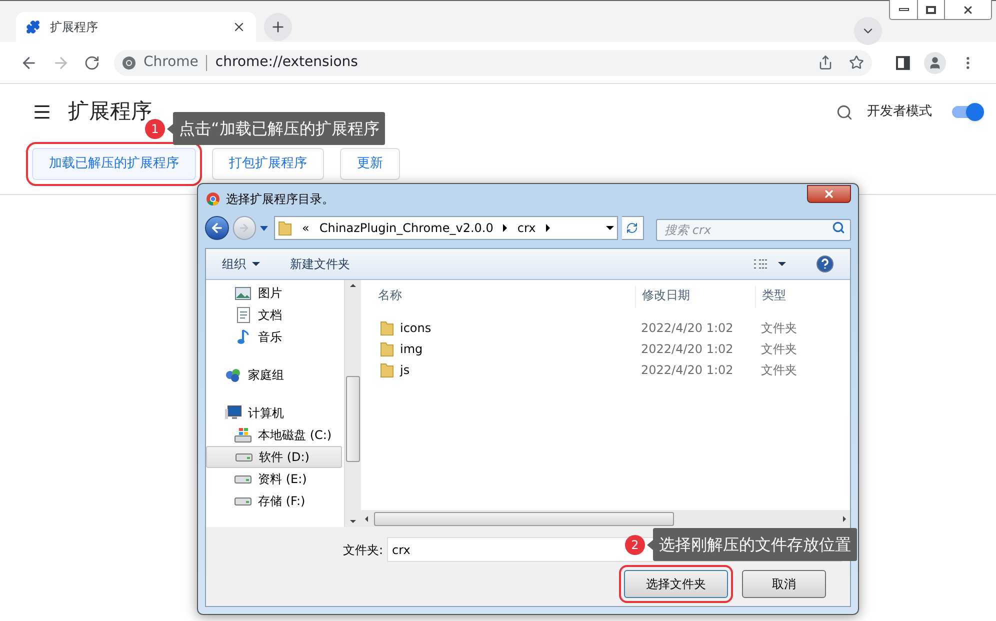 The image size is (996, 621). I want to click on nav-item: 图片, so click(275, 293).